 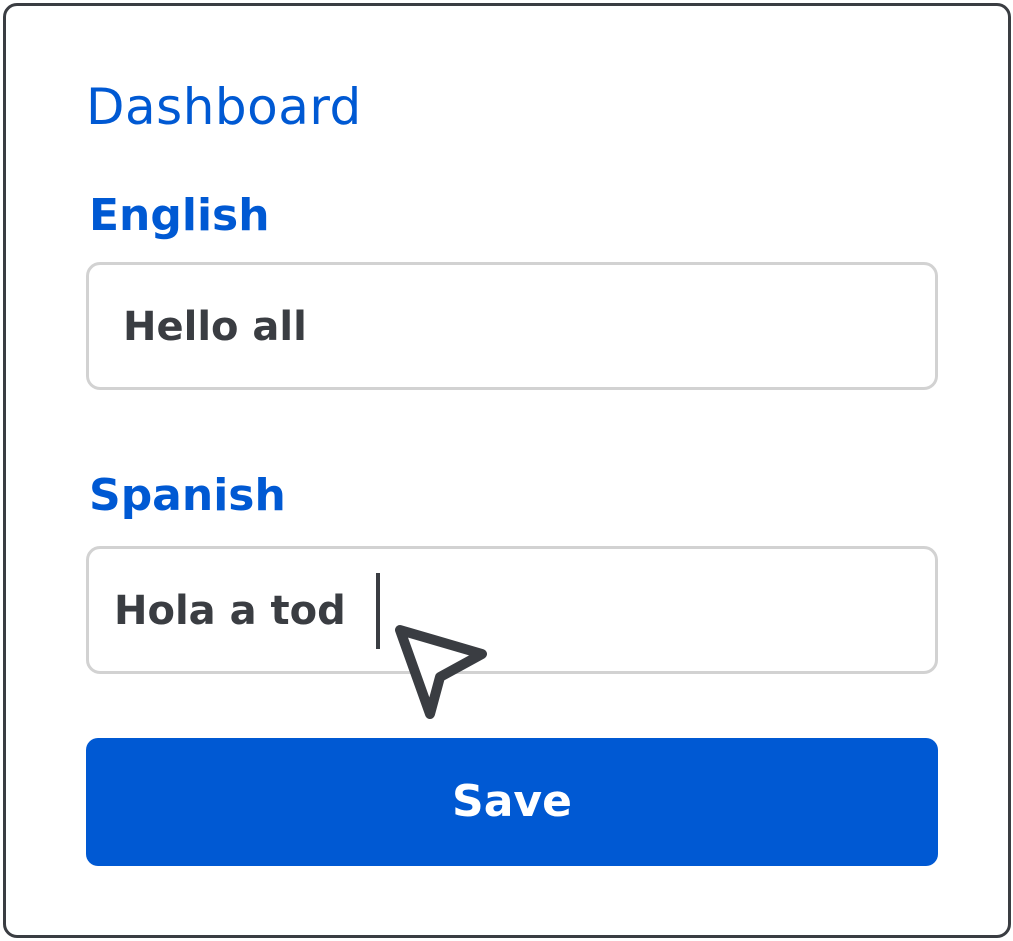 What do you see at coordinates (230, 611) in the screenshot?
I see `spanish-field-value: Hola a tod` at bounding box center [230, 611].